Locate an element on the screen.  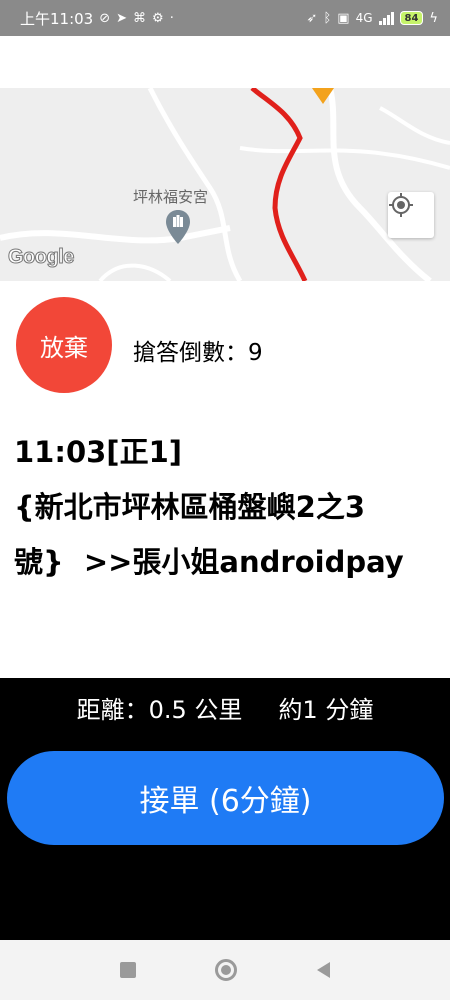
telegram-icon: ➤ is located at coordinates (122, 18).